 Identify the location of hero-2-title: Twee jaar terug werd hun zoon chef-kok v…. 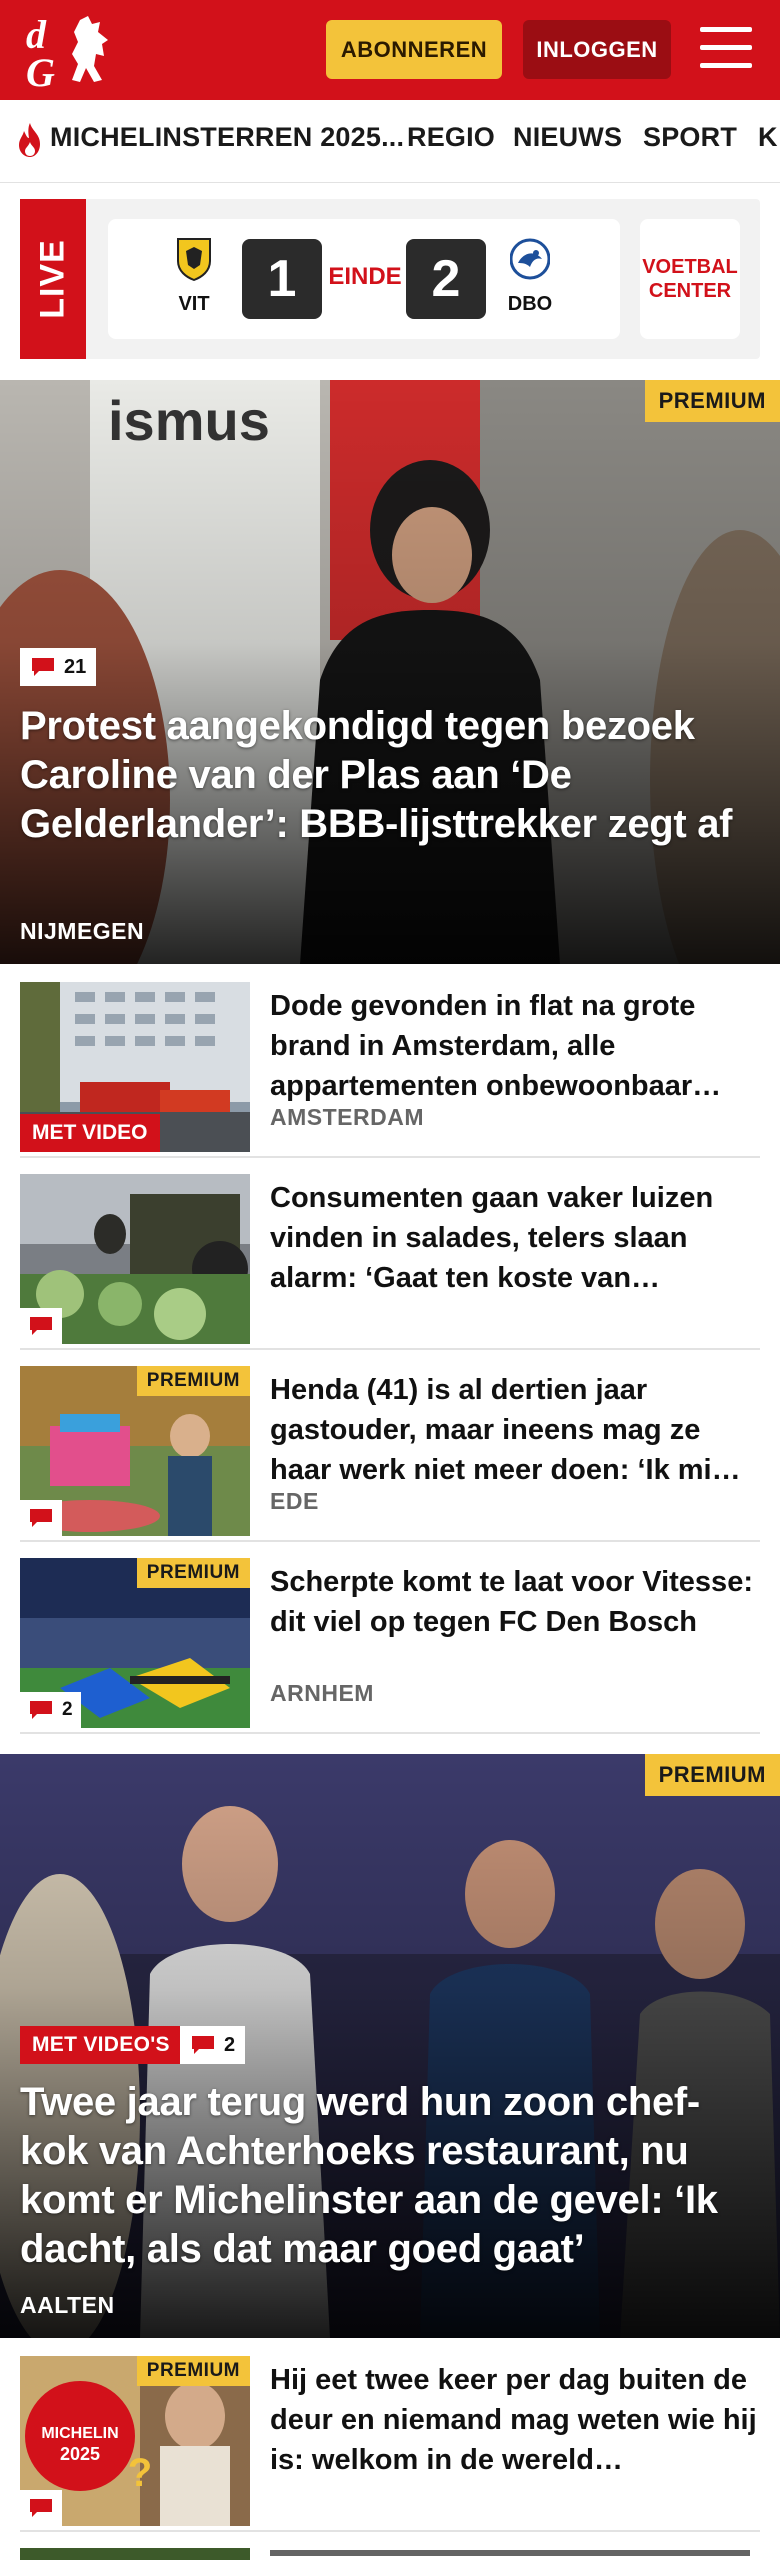
(390, 2176).